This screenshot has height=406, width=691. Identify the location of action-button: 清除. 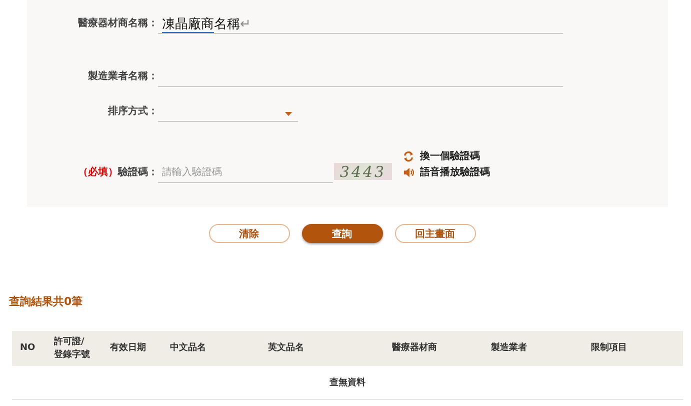
(249, 233).